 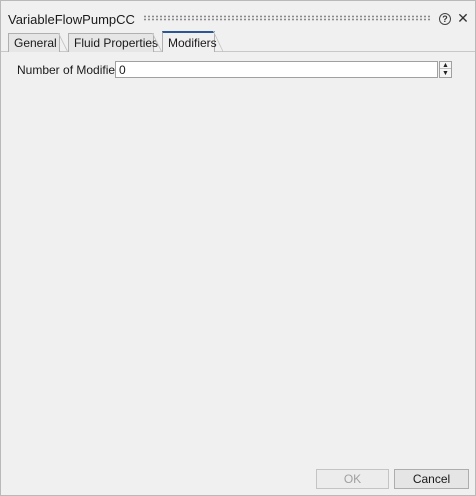 I want to click on window-title: VariableFlowPumpCC, so click(x=71, y=19).